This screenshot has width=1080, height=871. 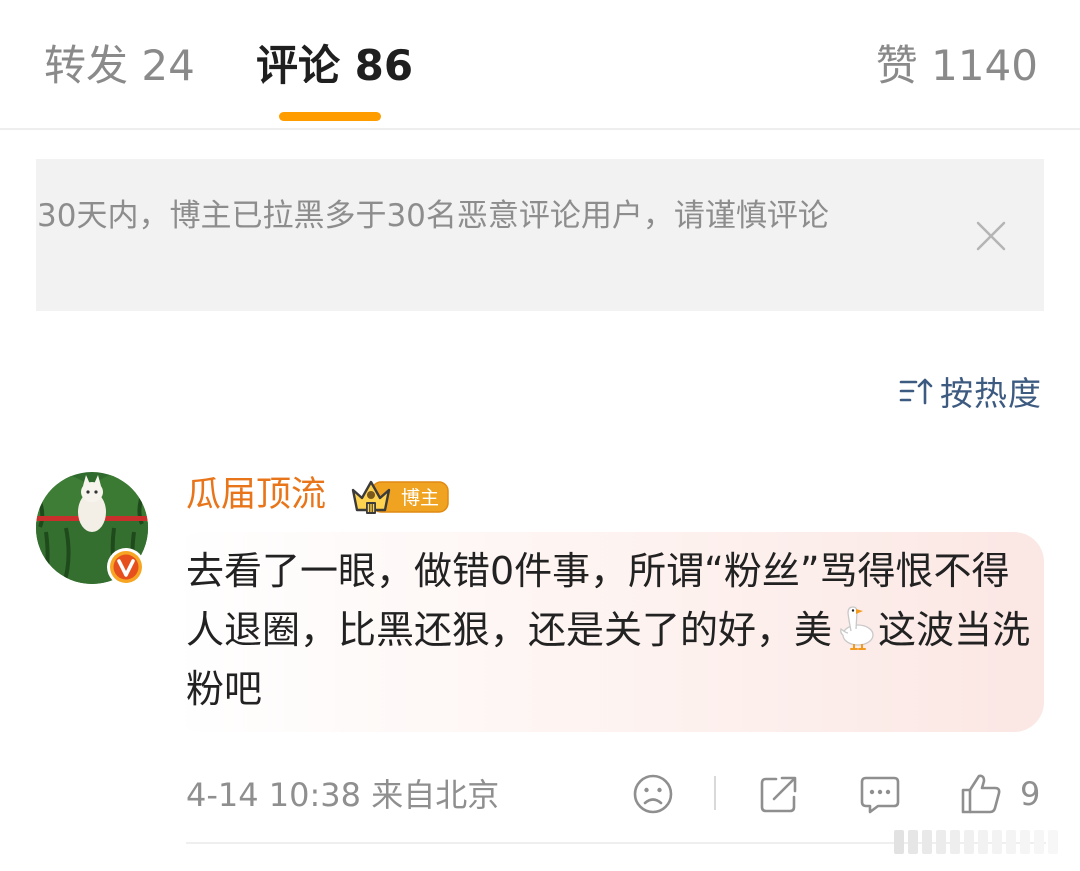 I want to click on emoji-reaction-button, so click(x=653, y=794).